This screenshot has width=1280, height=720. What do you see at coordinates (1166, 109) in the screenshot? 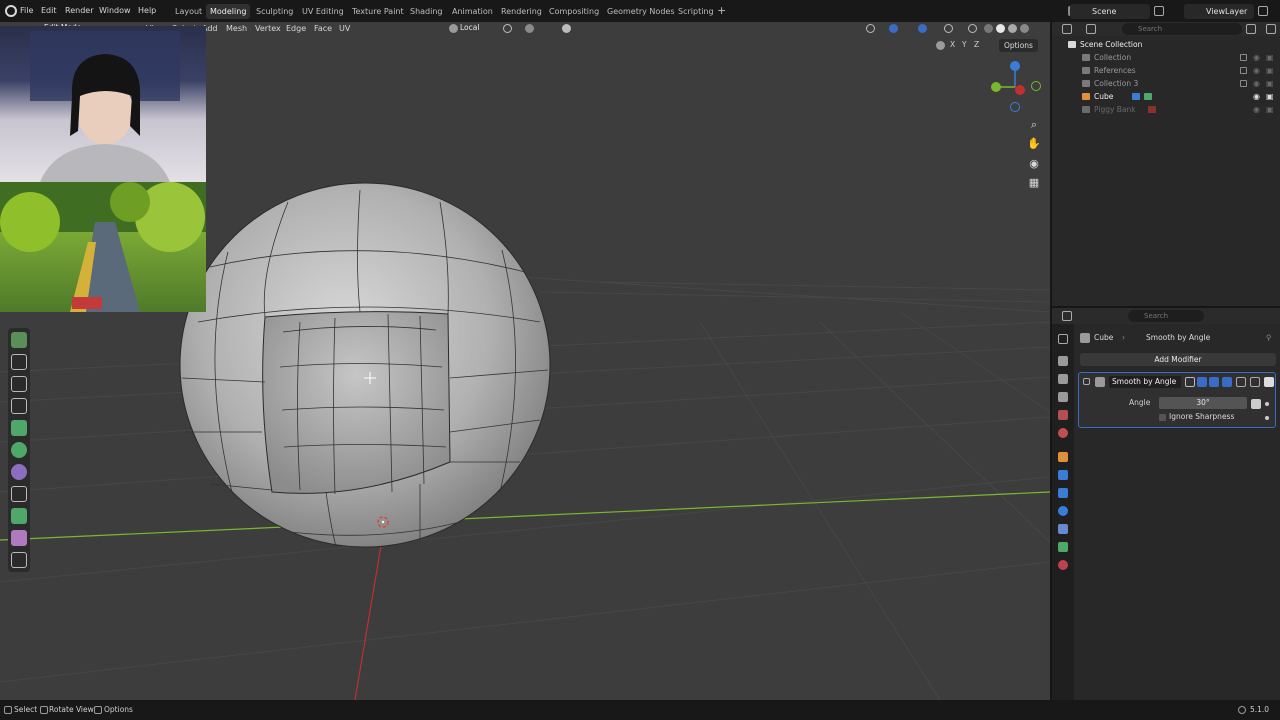
I see `outliner-item-piggy-bank: Piggy Bank ◉ ▣` at bounding box center [1166, 109].